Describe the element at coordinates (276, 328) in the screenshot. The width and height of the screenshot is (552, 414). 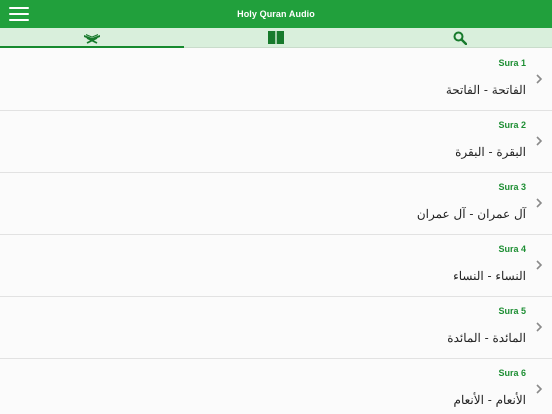
I see `list-item: Sura 5 المائدة - المائدة` at that location.